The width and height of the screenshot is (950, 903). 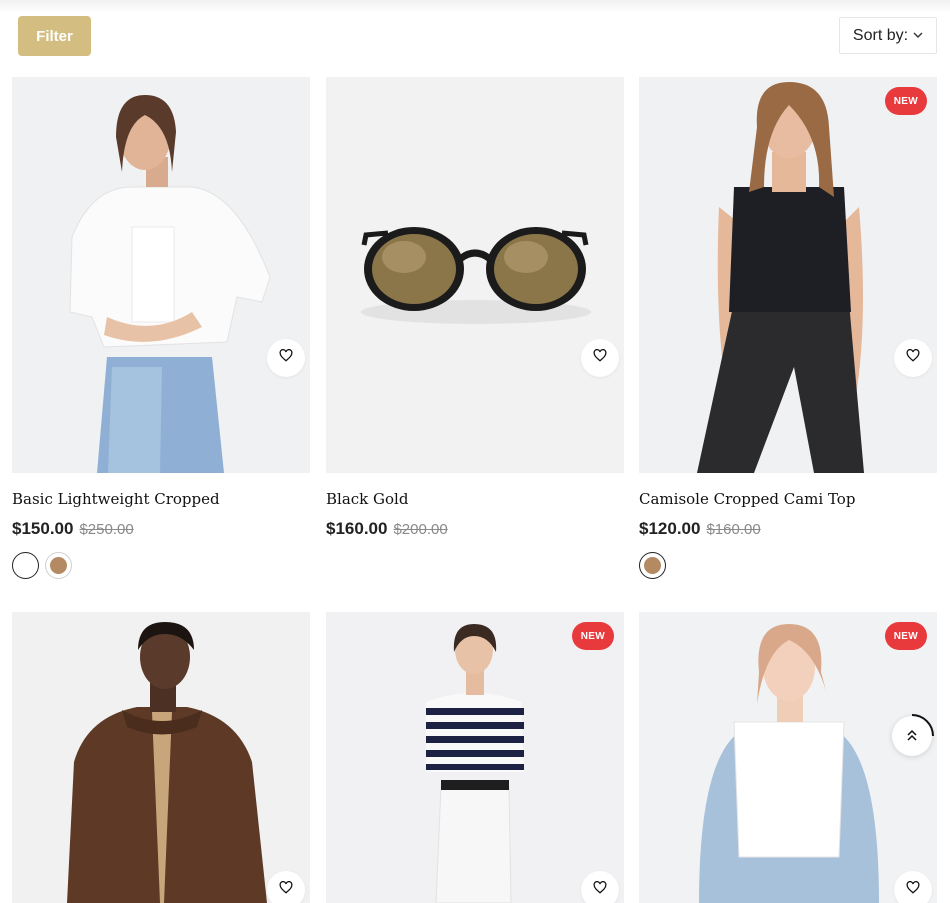 I want to click on sale-price: $120.00, so click(x=670, y=528).